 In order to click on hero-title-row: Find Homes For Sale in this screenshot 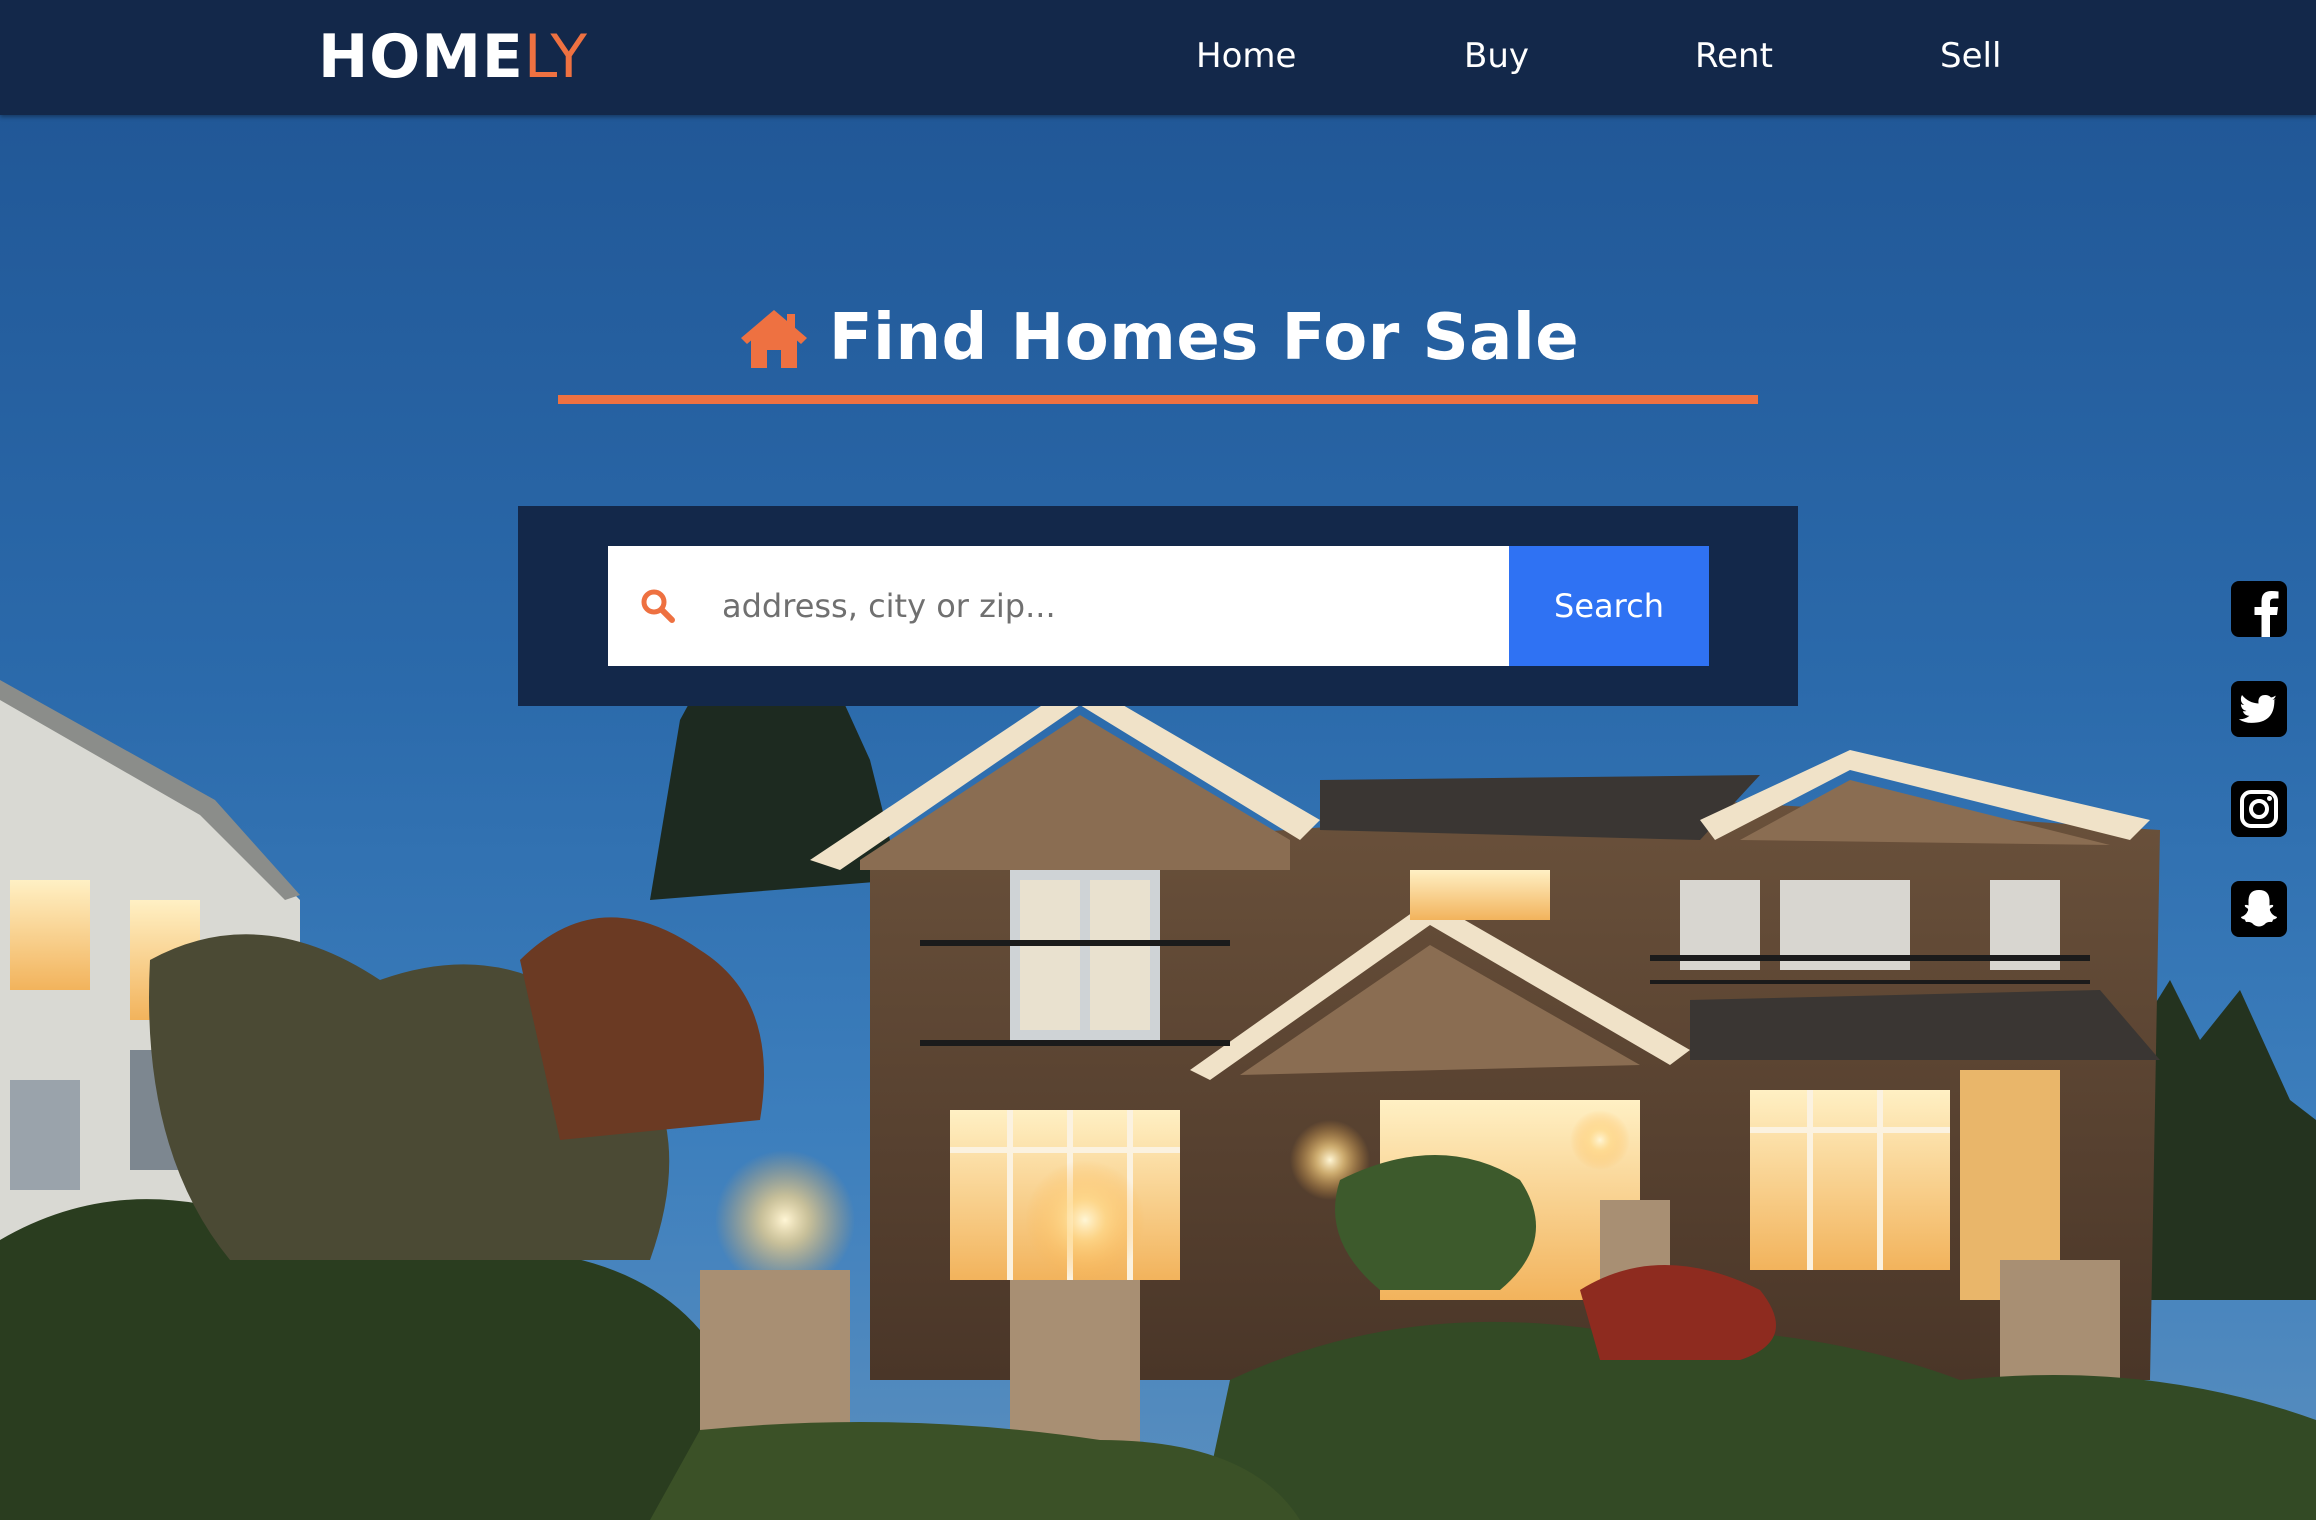, I will do `click(1158, 338)`.